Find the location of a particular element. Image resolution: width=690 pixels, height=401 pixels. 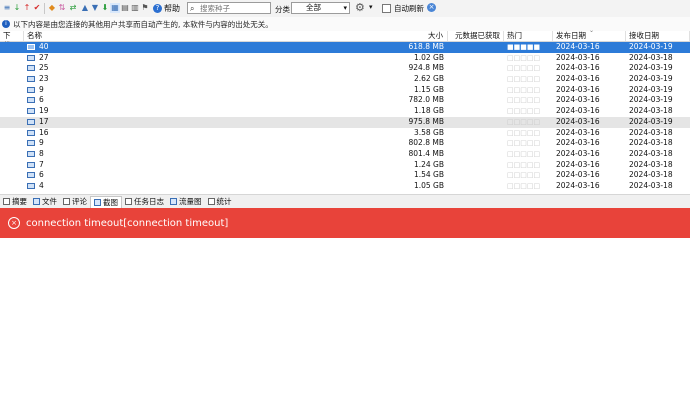

header-size: 大小 is located at coordinates (421, 36).